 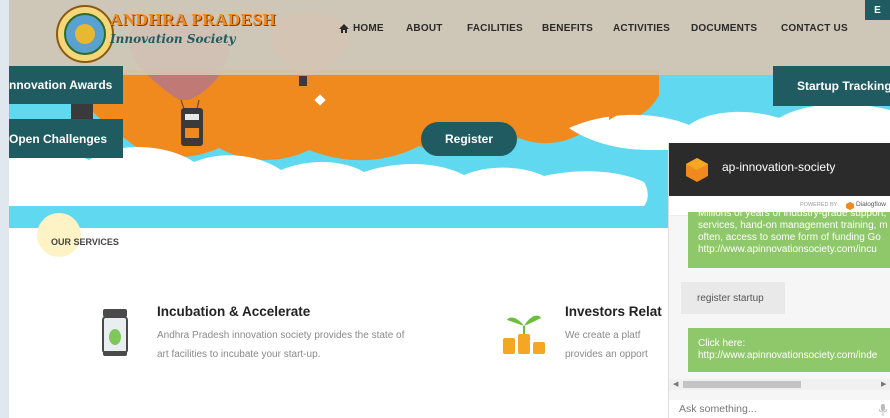 I want to click on nav-documents: DOCUMENTS, so click(x=724, y=28).